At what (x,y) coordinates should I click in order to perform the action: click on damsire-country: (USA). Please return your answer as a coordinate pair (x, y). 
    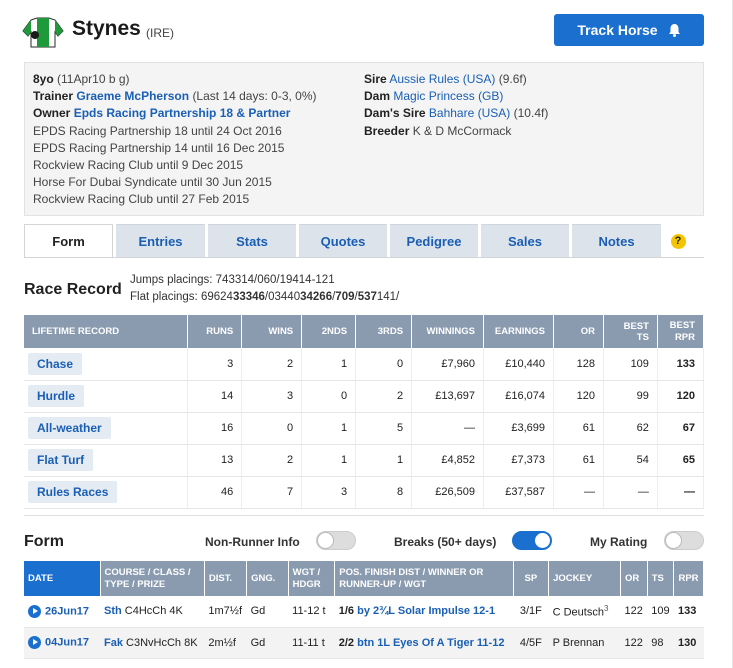
    Looking at the image, I should click on (494, 113).